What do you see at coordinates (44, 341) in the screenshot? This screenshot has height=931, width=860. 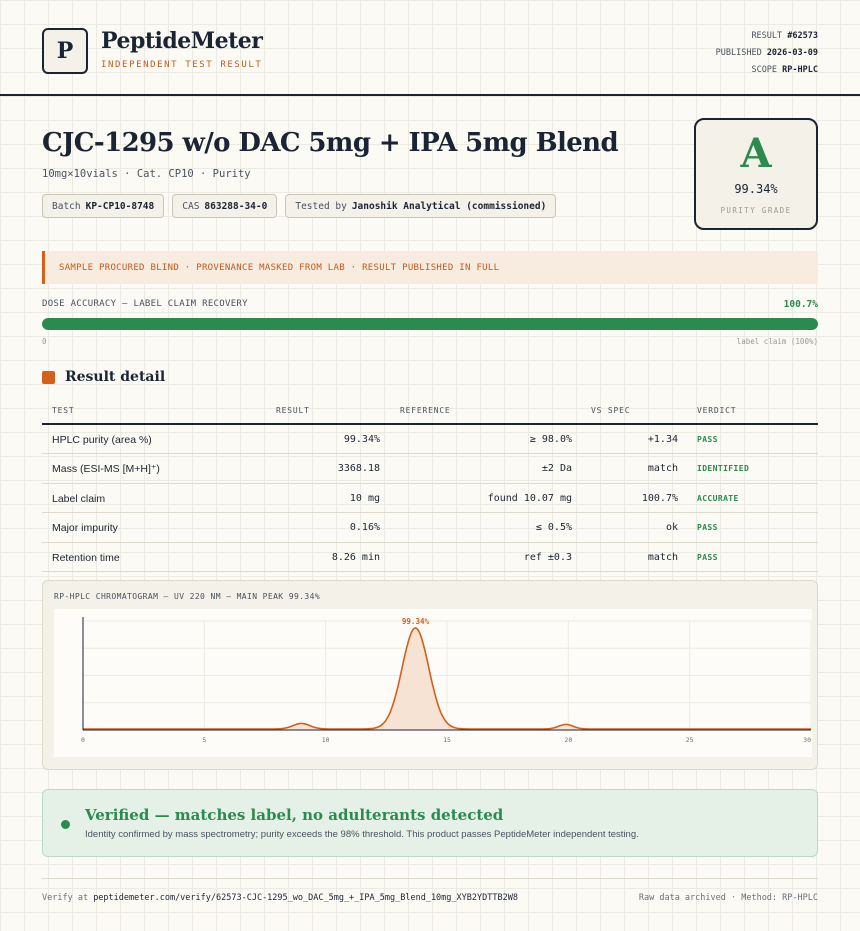 I see `dose-min-label: 0` at bounding box center [44, 341].